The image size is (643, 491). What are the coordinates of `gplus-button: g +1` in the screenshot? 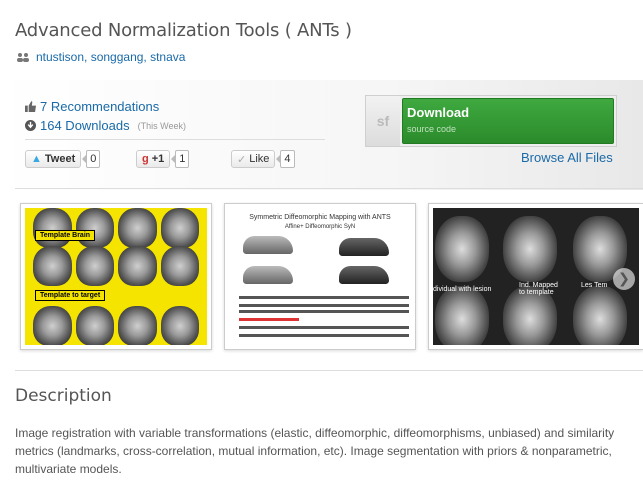 It's located at (153, 159).